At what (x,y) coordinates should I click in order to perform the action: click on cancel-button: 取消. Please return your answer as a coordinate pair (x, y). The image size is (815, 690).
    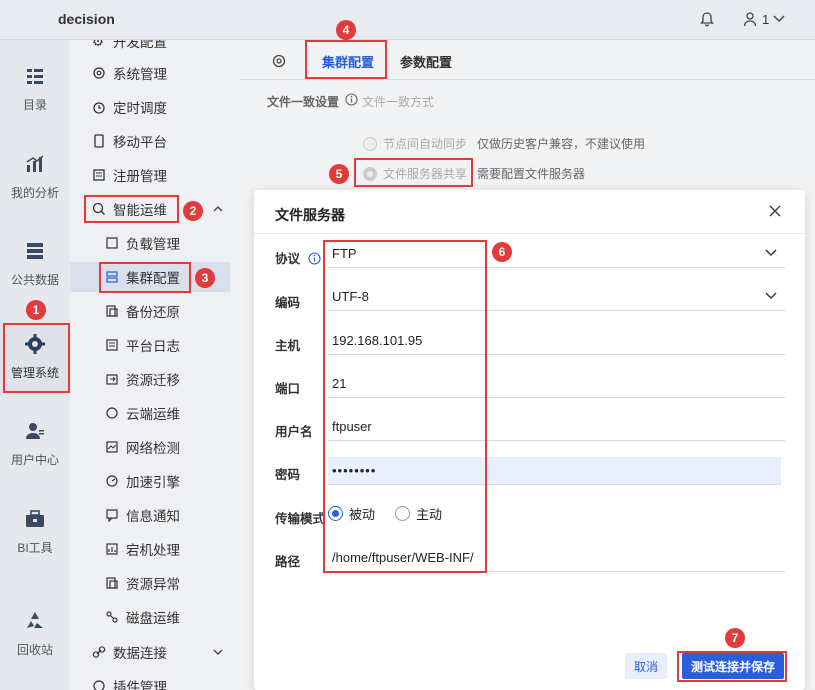
    Looking at the image, I should click on (646, 666).